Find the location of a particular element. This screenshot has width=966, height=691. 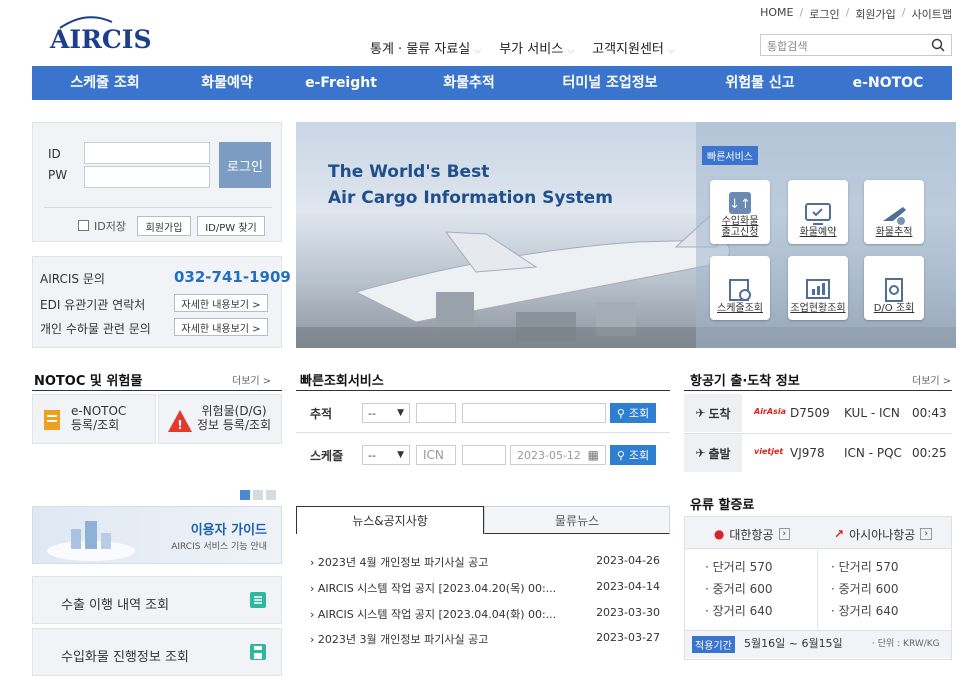

track-awb-number is located at coordinates (534, 413).